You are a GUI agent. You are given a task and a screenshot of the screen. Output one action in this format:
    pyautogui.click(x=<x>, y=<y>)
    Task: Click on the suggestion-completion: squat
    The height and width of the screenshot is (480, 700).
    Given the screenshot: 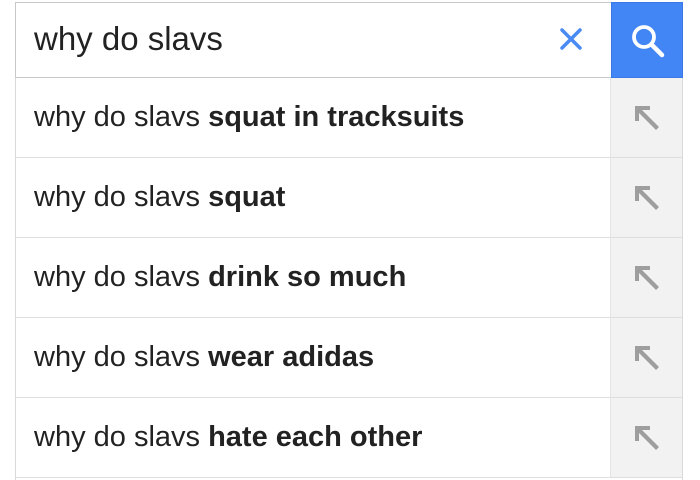 What is the action you would take?
    pyautogui.click(x=247, y=197)
    